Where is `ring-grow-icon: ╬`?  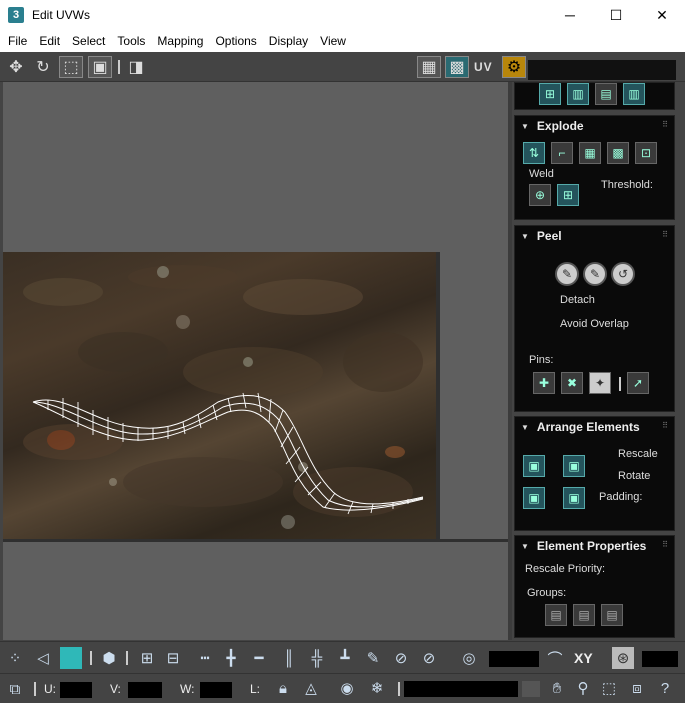 ring-grow-icon: ╬ is located at coordinates (317, 658).